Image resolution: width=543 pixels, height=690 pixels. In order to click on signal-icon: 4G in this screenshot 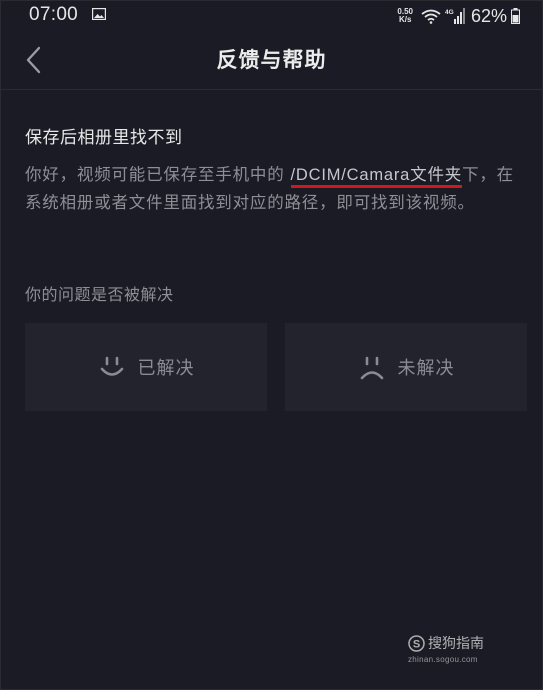, I will do `click(455, 16)`.